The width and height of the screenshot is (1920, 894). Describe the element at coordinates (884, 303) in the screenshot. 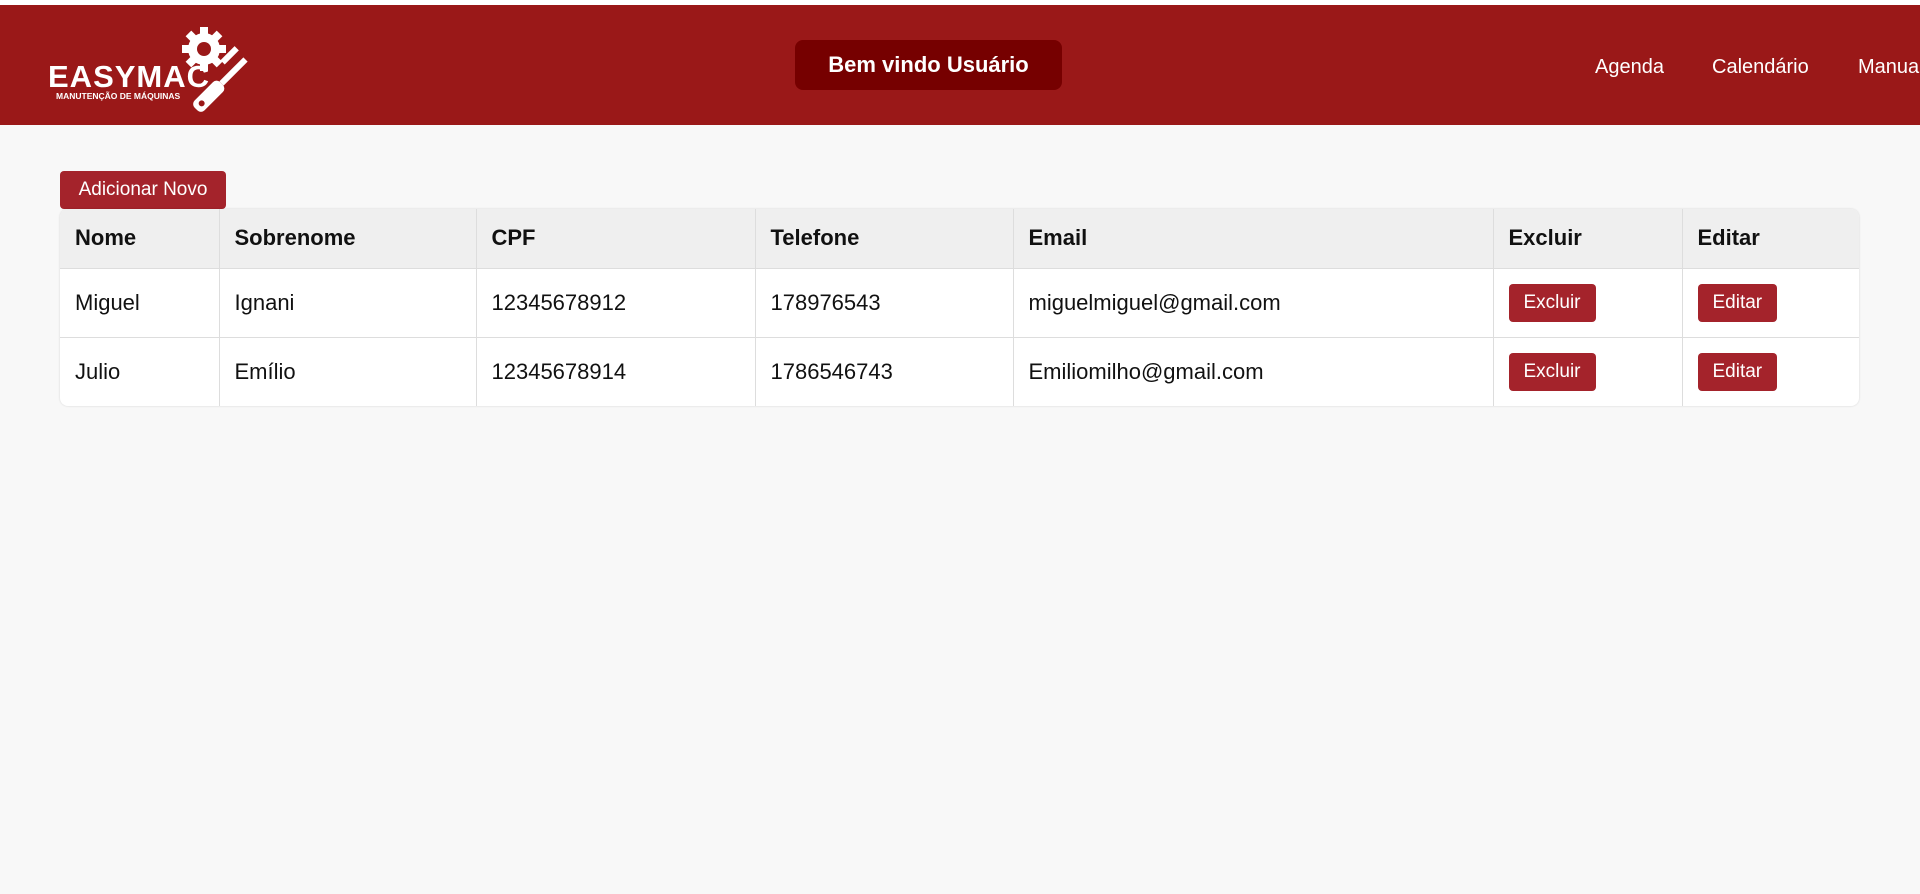

I see `cell-telefone: 178976543` at that location.